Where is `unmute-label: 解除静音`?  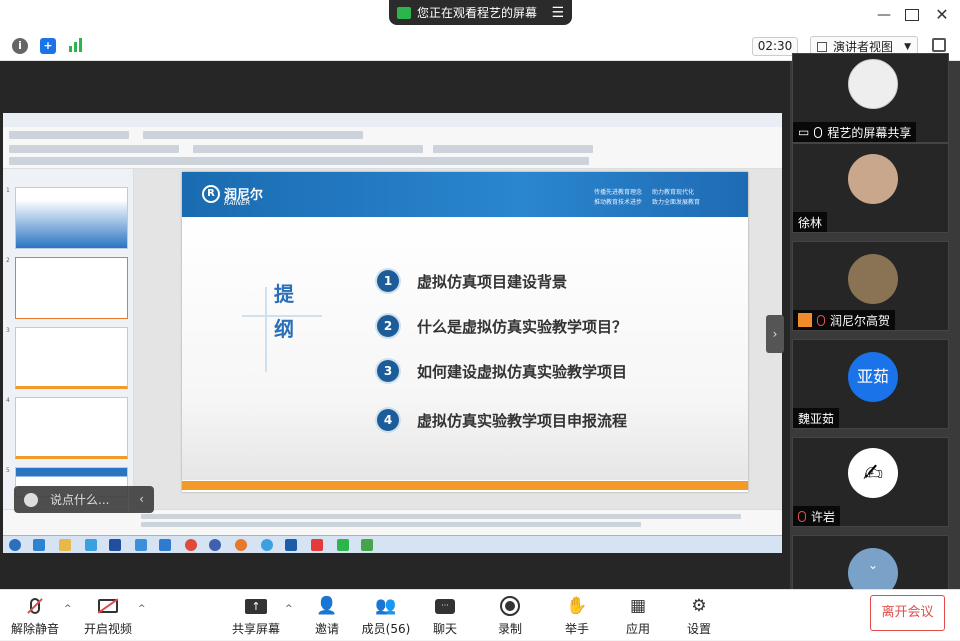
unmute-label: 解除静音 is located at coordinates (34, 629).